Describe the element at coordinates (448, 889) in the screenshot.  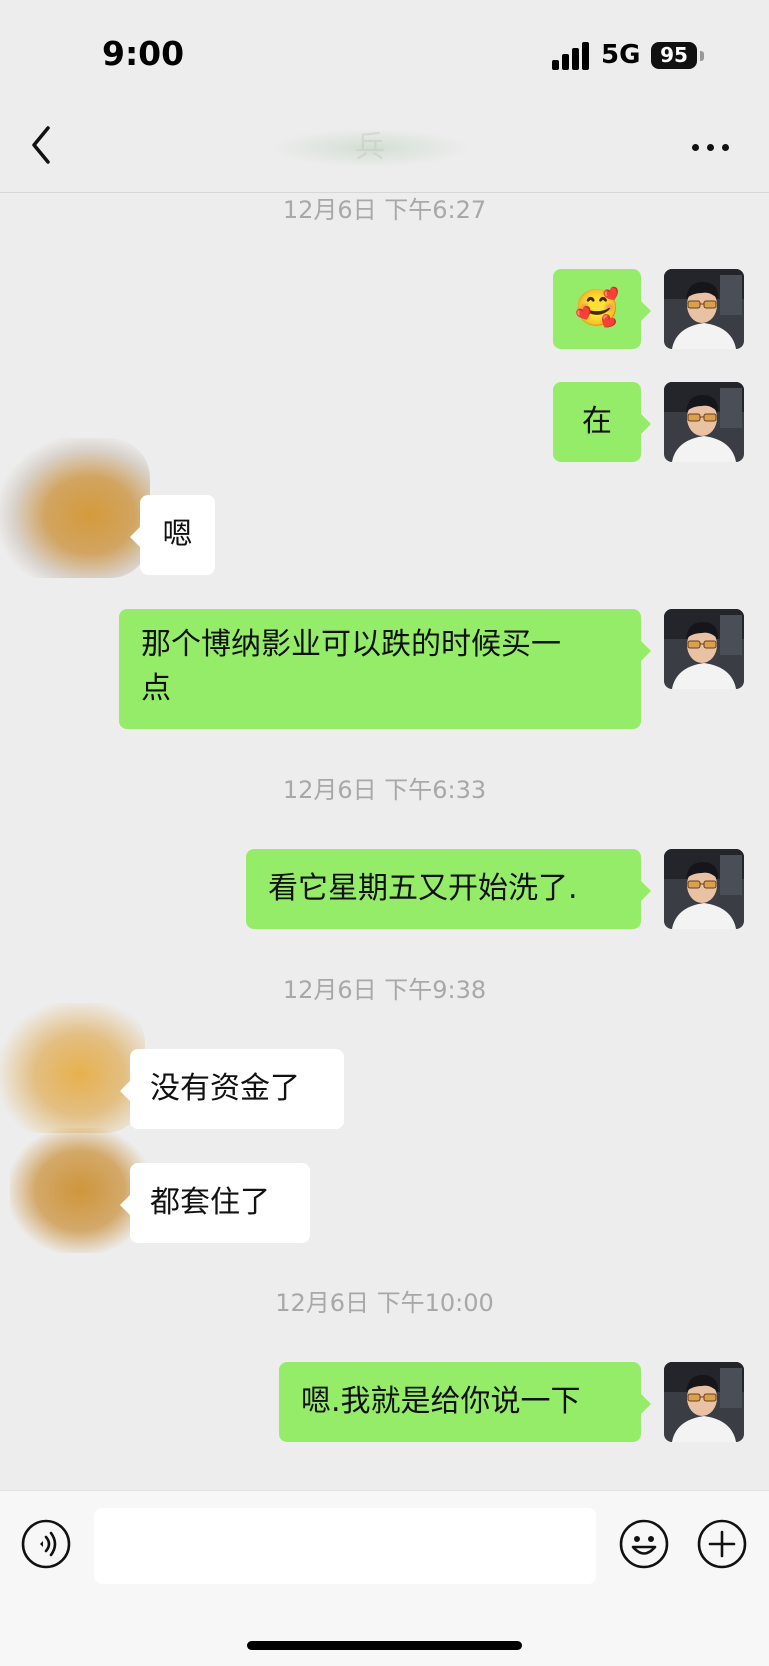
I see `message-bubble-mine: 看它星期五又开始洗了.` at that location.